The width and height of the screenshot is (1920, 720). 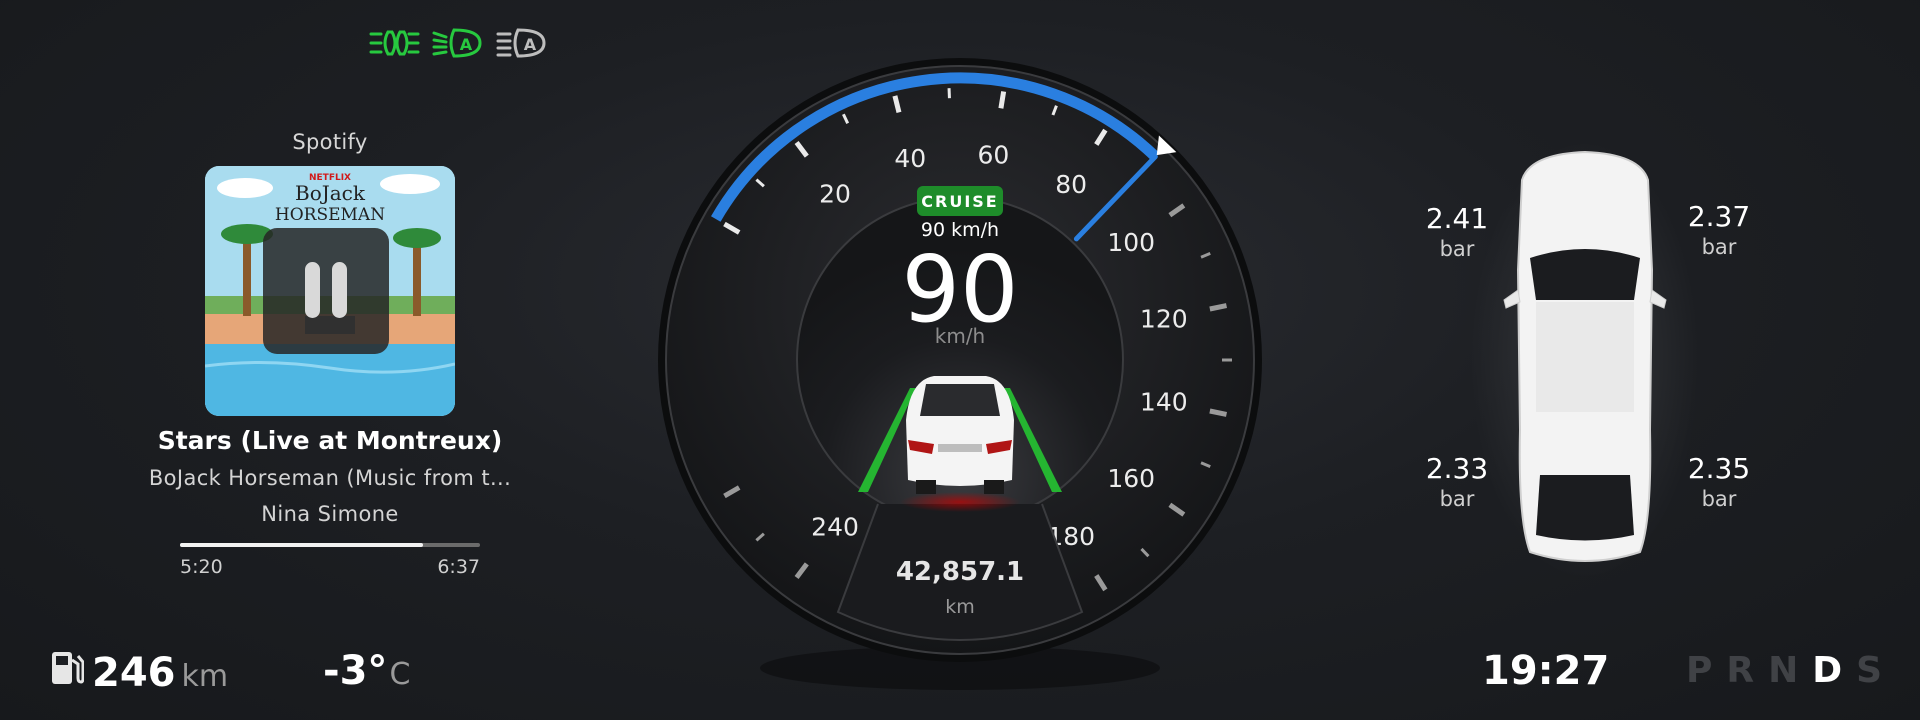 What do you see at coordinates (1131, 478) in the screenshot?
I see `speed-tick-label: 160` at bounding box center [1131, 478].